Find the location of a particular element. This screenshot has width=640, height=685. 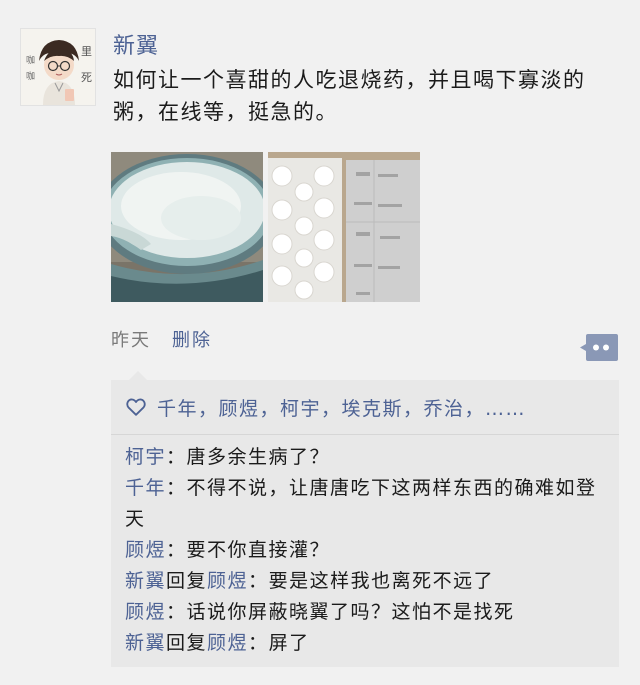

svg-text: 死 is located at coordinates (86, 77).